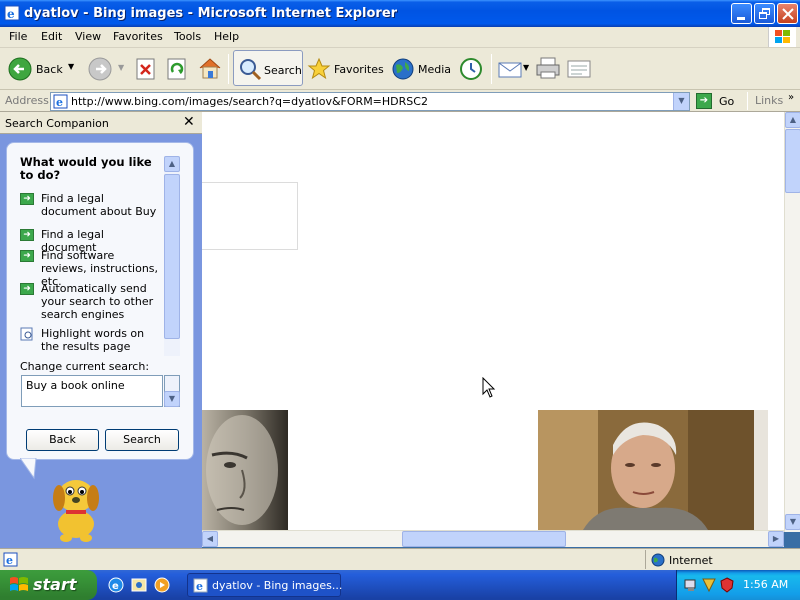  What do you see at coordinates (727, 101) in the screenshot?
I see `go-label: Go` at bounding box center [727, 101].